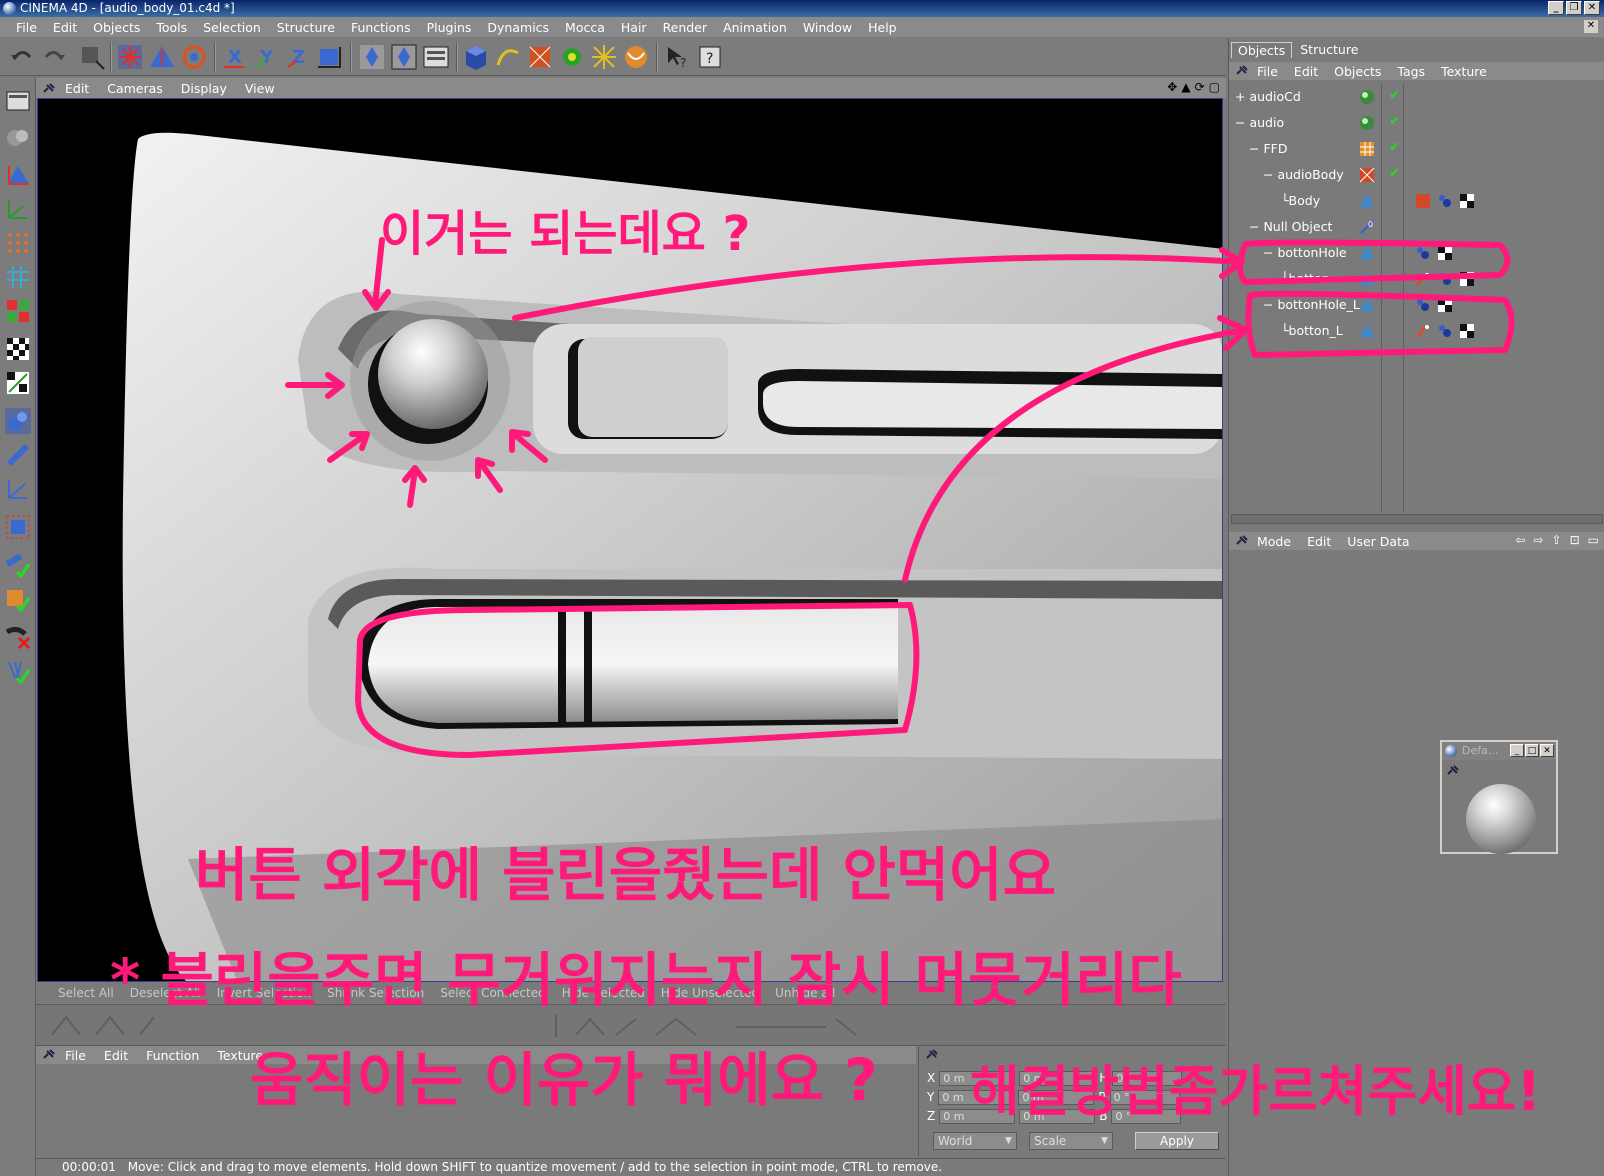 Image resolution: width=1604 pixels, height=1176 pixels. What do you see at coordinates (1185, 87) in the screenshot?
I see `rotate-view-icon: ▲` at bounding box center [1185, 87].